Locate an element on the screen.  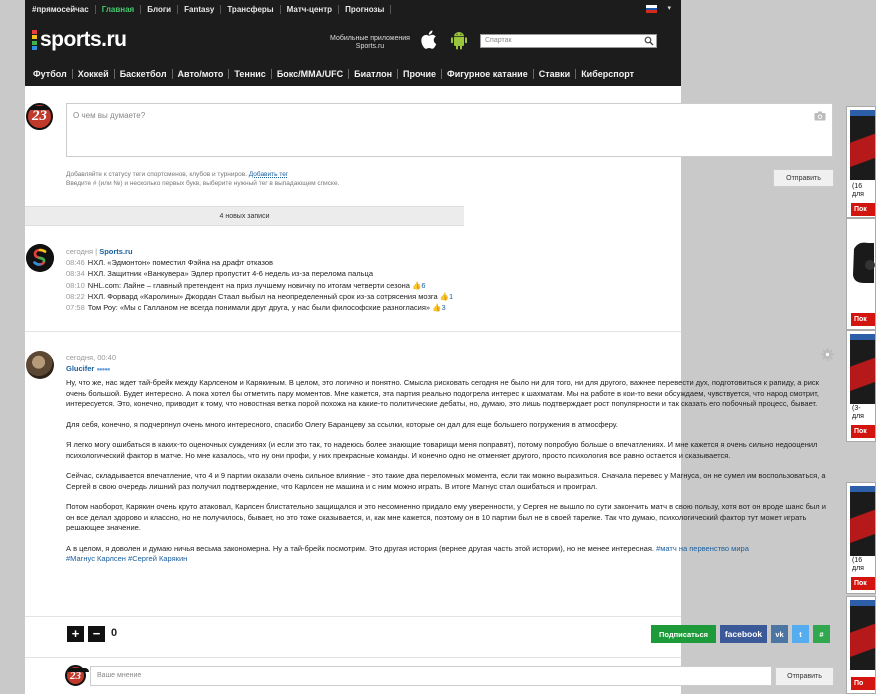
nav-item-boxing: Бокс/MMA/UFC is located at coordinates (311, 74).